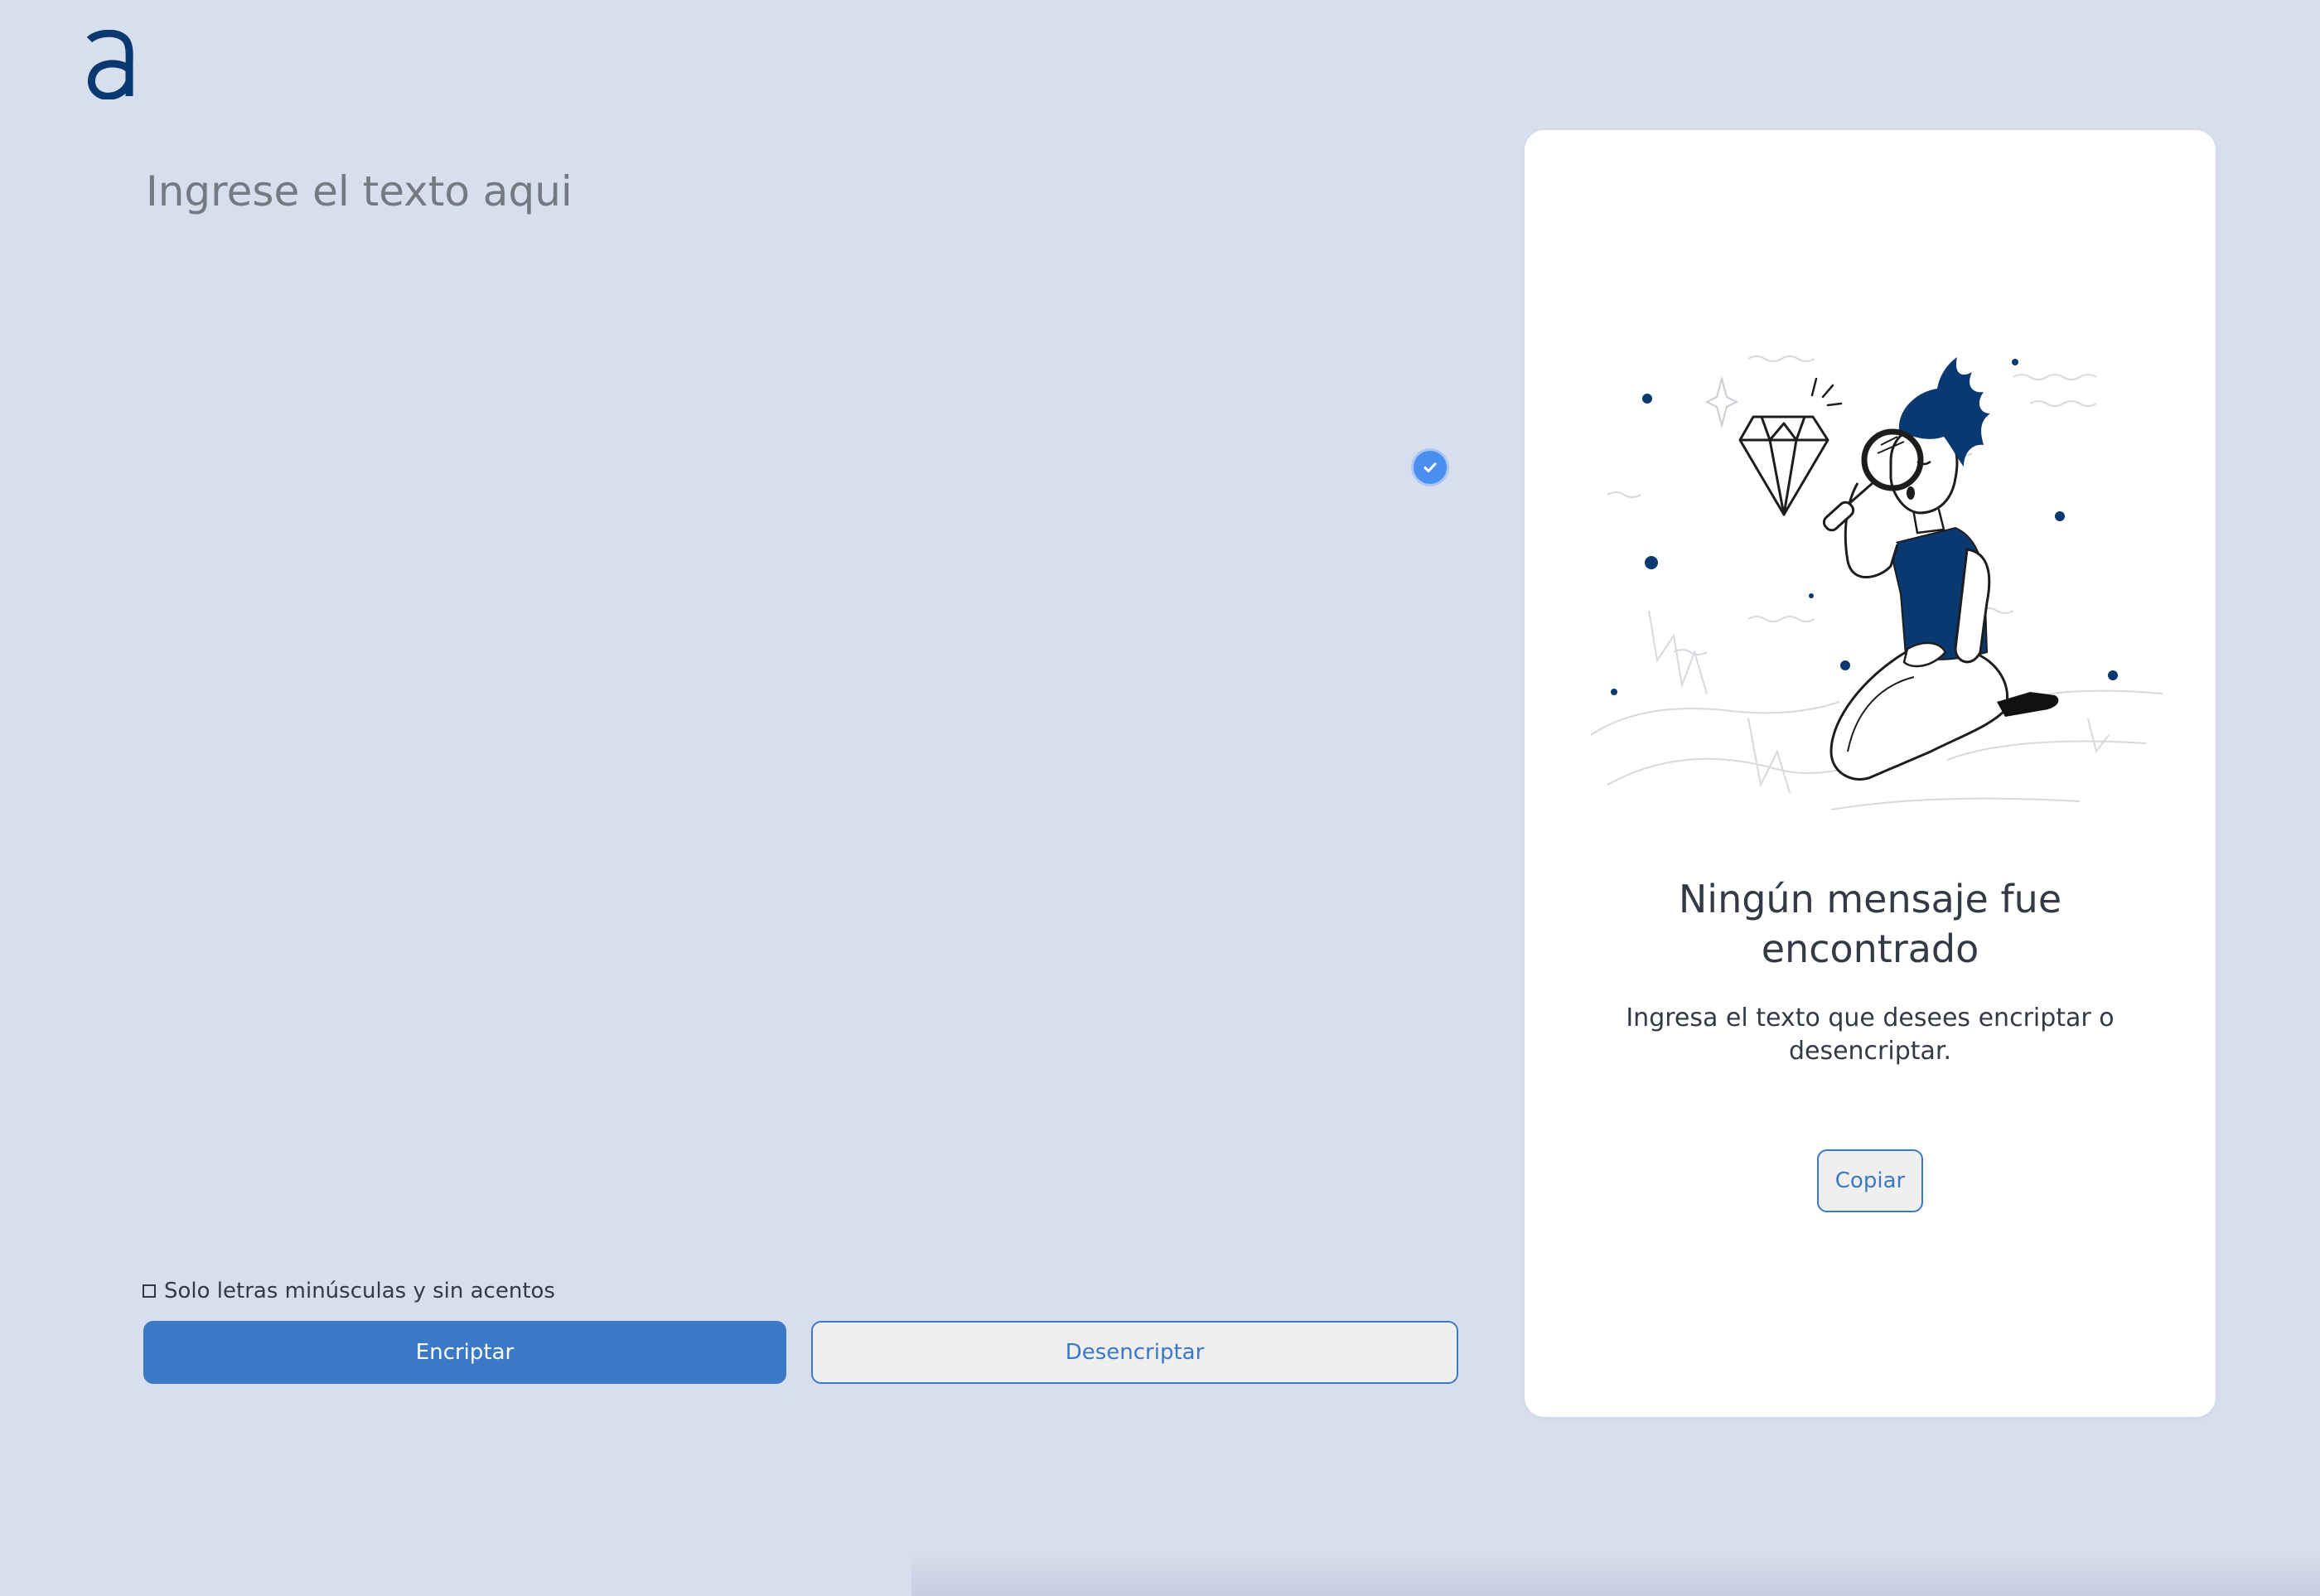  I want to click on alura-logo-icon, so click(110, 64).